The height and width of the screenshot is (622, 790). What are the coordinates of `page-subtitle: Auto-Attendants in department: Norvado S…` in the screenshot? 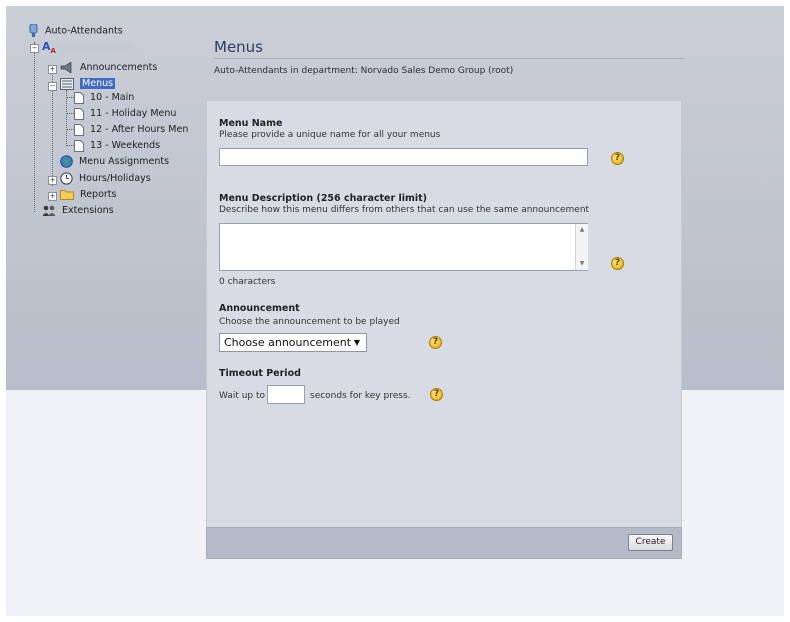 It's located at (364, 71).